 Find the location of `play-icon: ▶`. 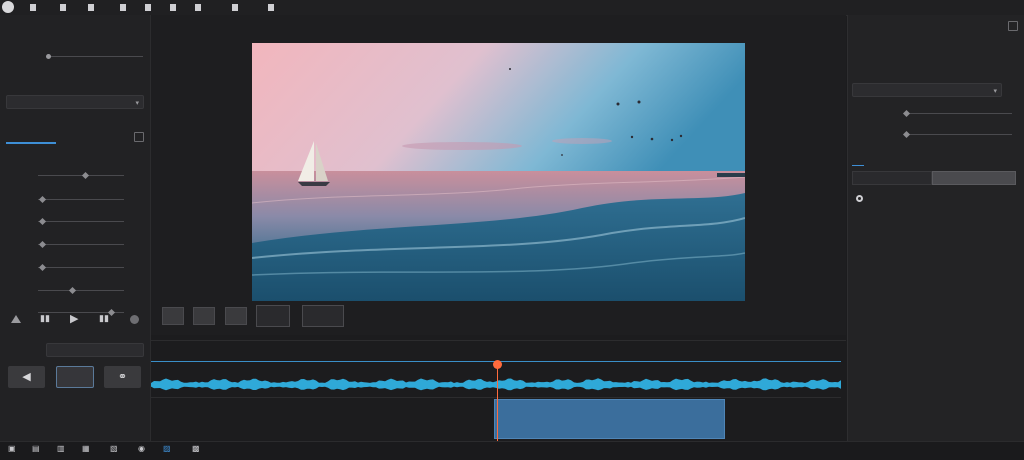

play-icon: ▶ is located at coordinates (74, 318).